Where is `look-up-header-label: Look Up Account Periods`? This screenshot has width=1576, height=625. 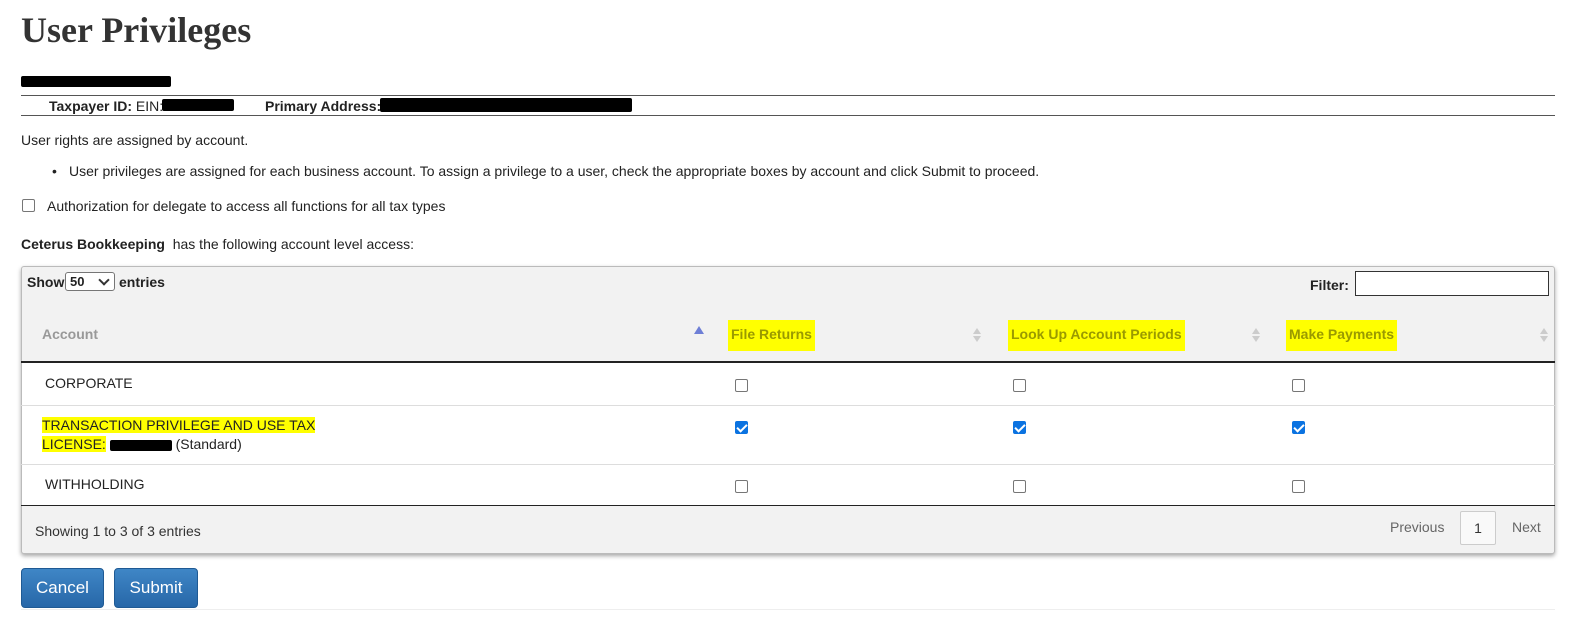
look-up-header-label: Look Up Account Periods is located at coordinates (1096, 335).